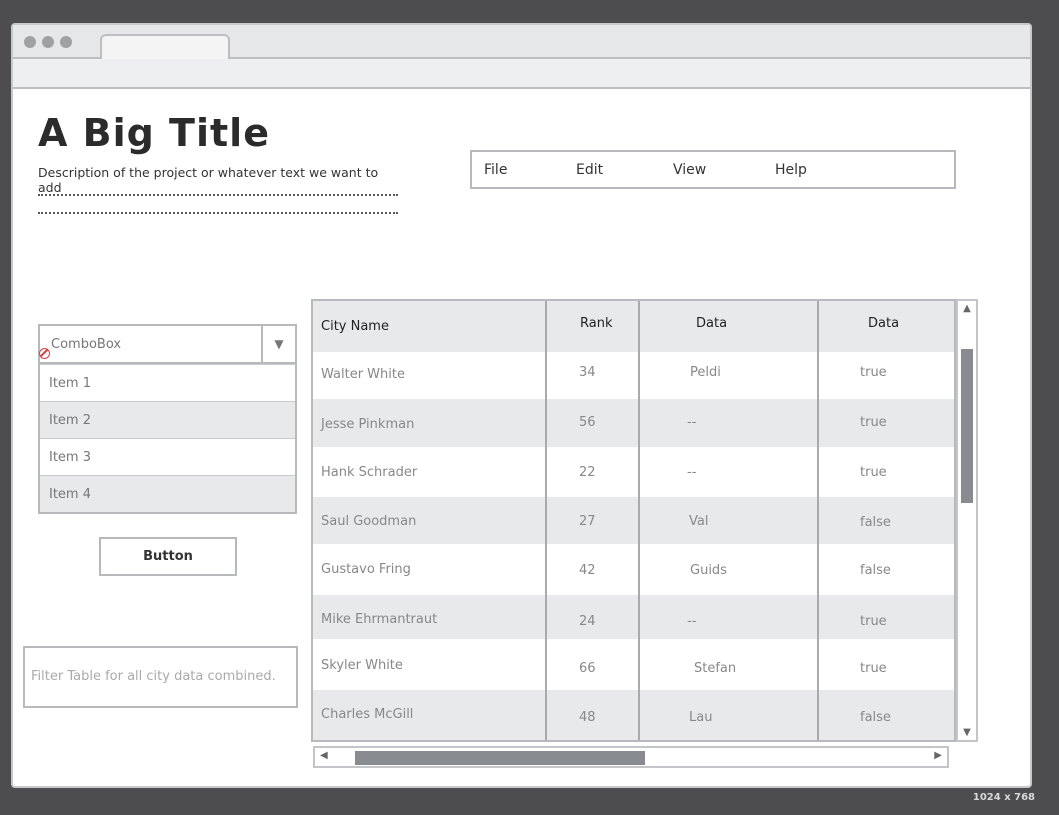 This screenshot has height=815, width=1059. I want to click on table-cell: 56, so click(587, 422).